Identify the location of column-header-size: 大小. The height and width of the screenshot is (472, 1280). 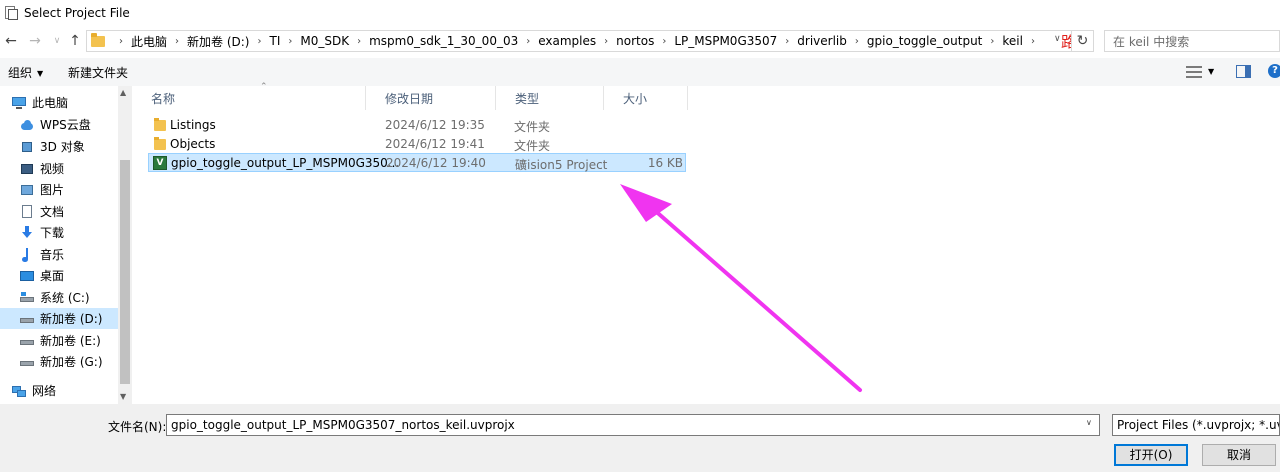
(646, 98).